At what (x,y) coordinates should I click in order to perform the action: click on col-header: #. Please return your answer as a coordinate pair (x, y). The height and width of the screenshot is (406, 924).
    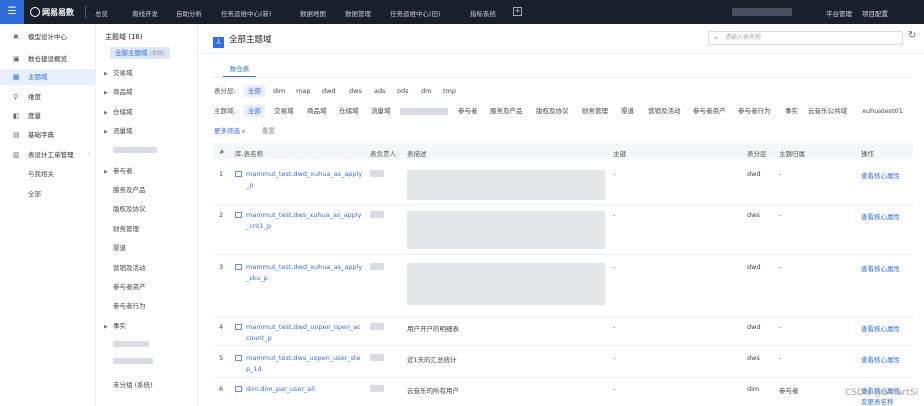
    Looking at the image, I should click on (222, 152).